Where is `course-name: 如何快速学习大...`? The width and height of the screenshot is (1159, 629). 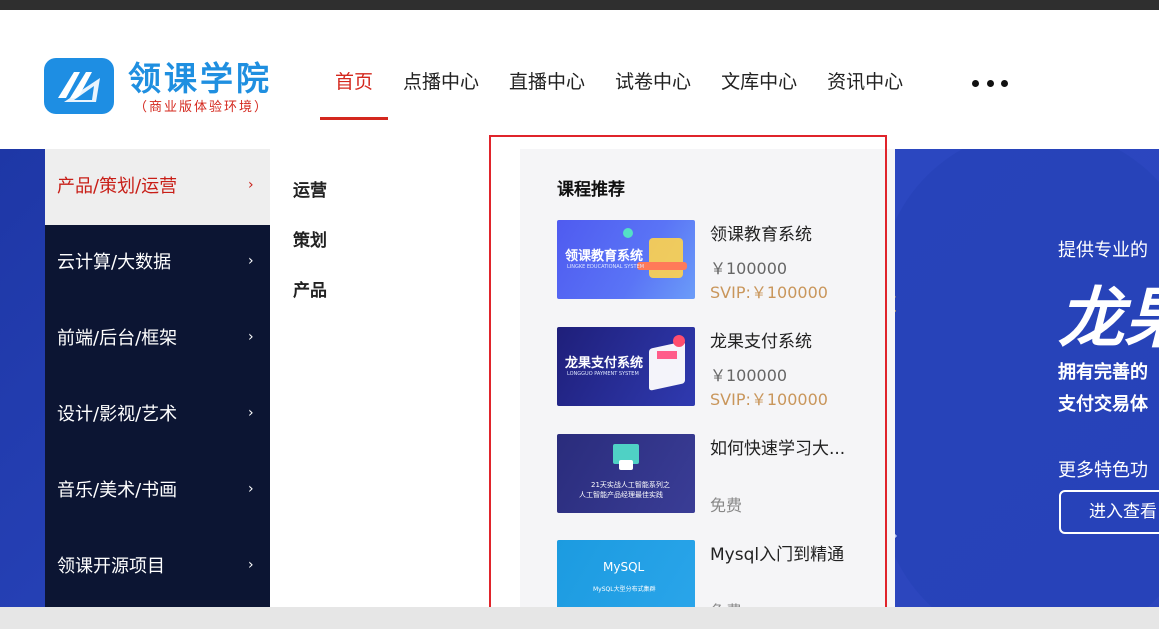 course-name: 如何快速学习大... is located at coordinates (777, 446).